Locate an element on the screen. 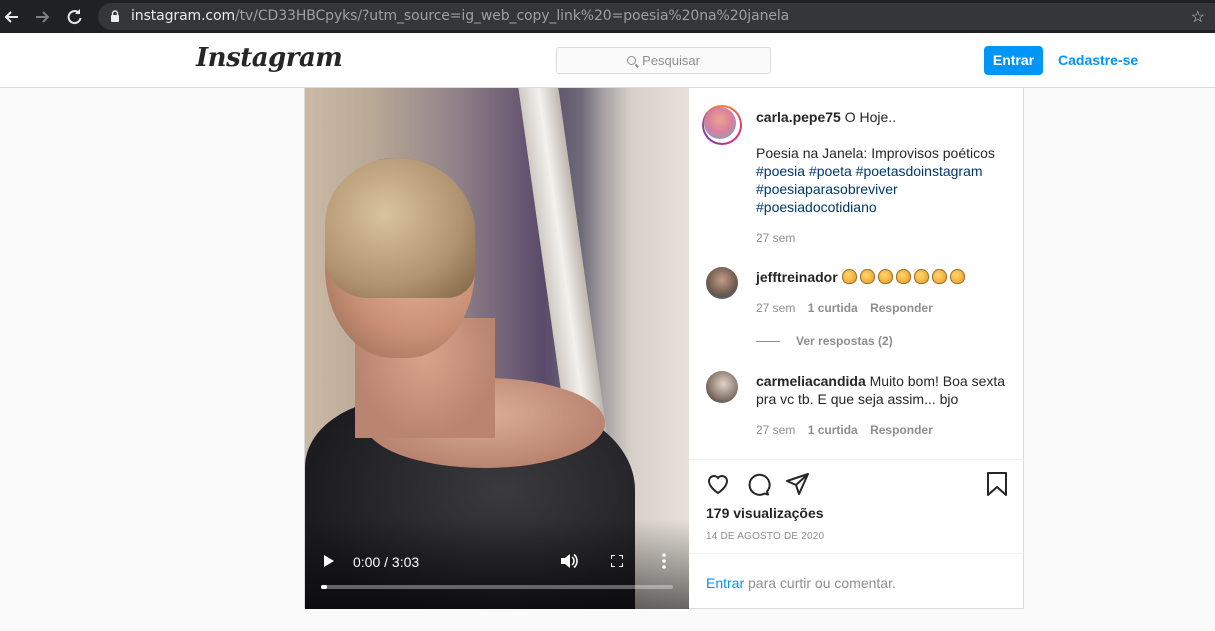 This screenshot has width=1215, height=631. search-icon is located at coordinates (632, 60).